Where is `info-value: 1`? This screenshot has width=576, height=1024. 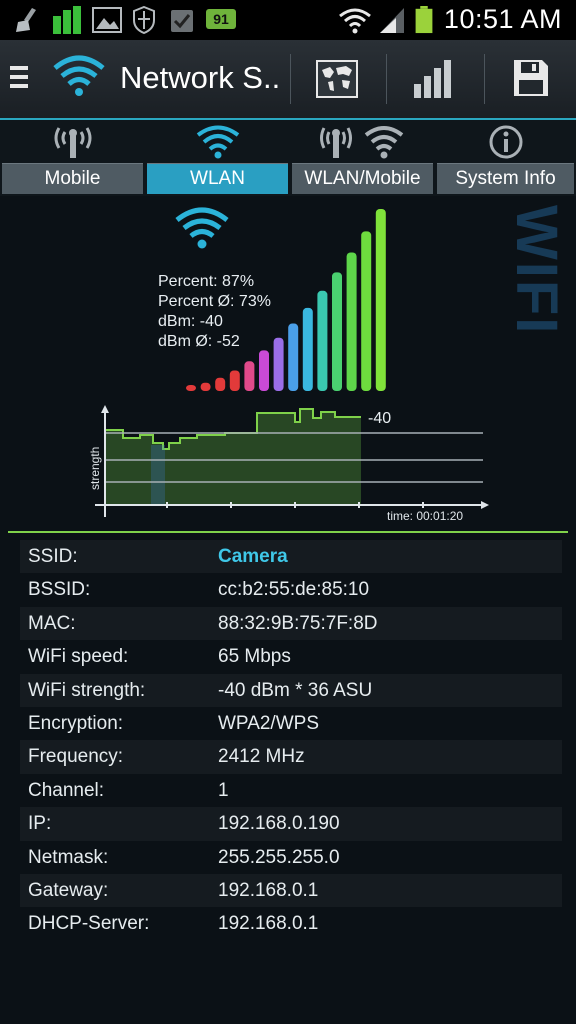 info-value: 1 is located at coordinates (223, 790).